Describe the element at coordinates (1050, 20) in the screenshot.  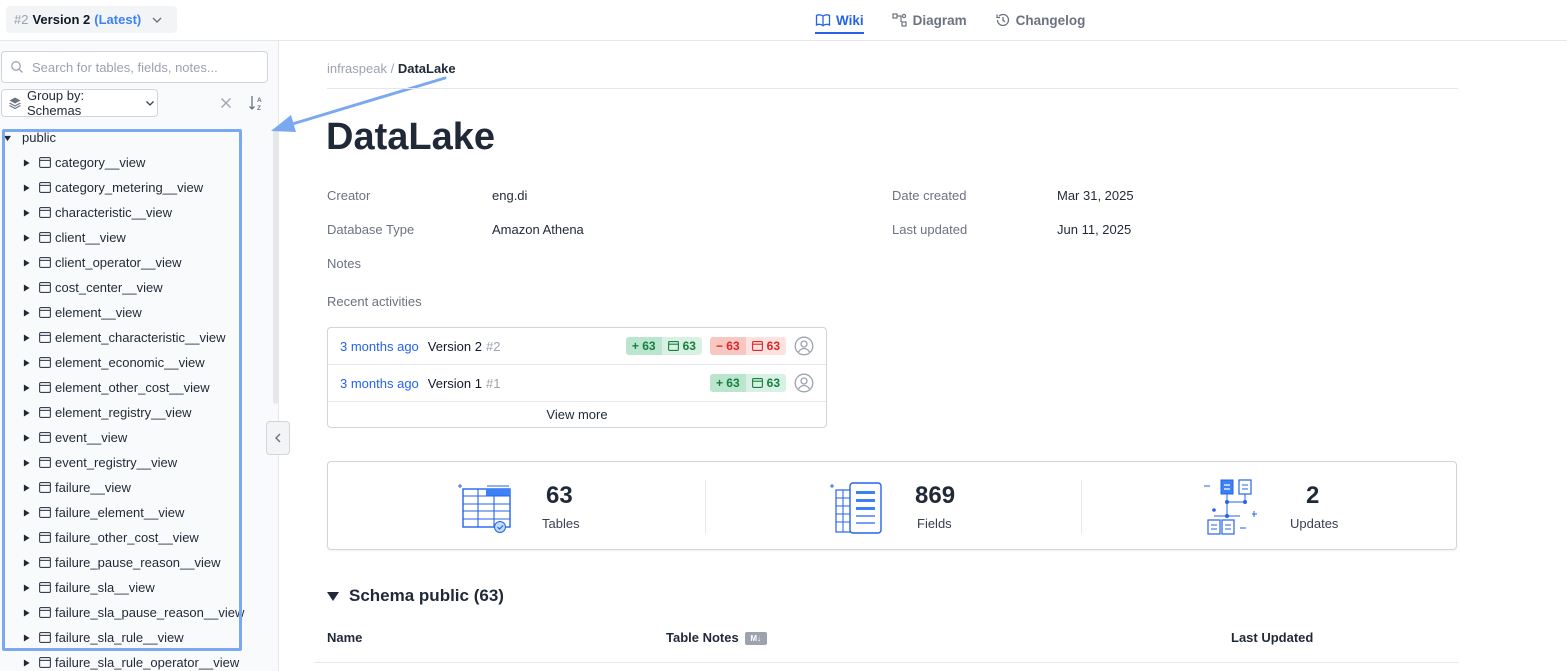
I see `tab-changelog-label: Changelog` at that location.